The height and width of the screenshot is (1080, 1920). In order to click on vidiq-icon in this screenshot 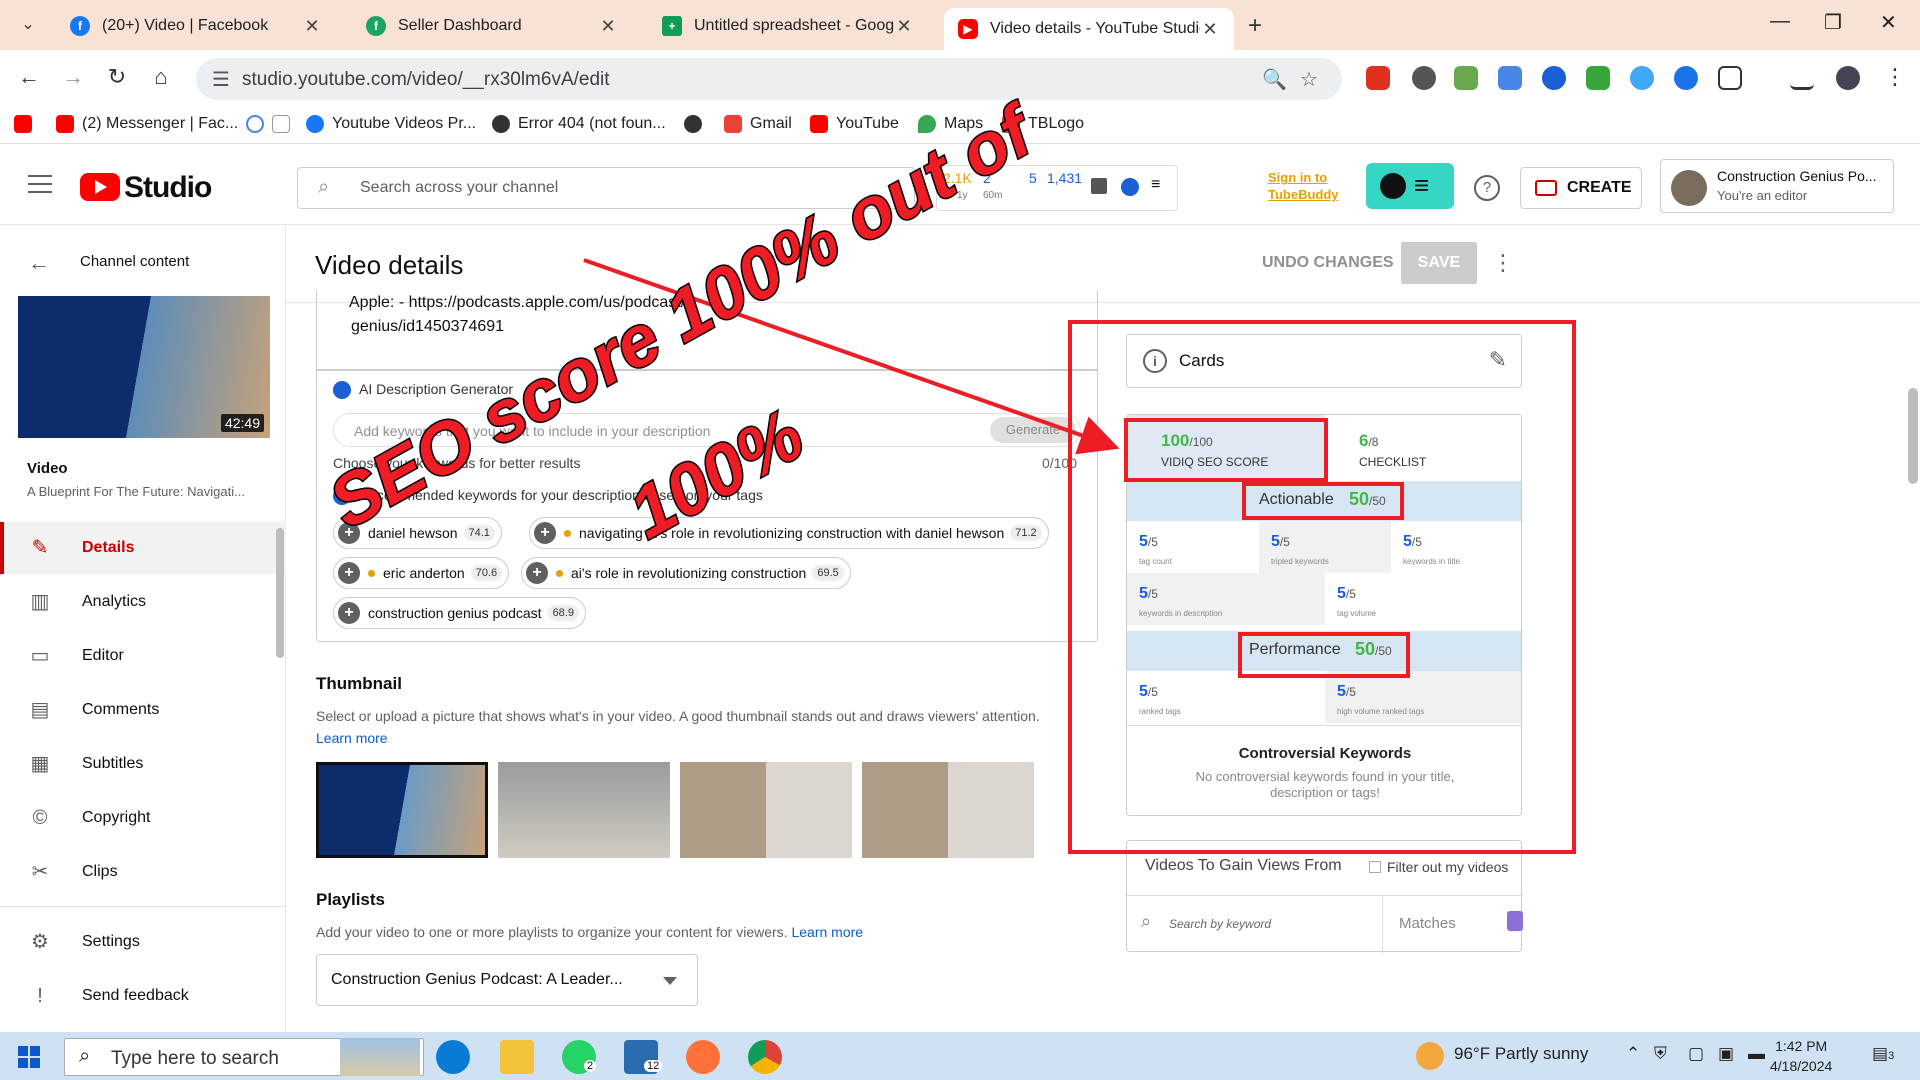, I will do `click(1554, 78)`.